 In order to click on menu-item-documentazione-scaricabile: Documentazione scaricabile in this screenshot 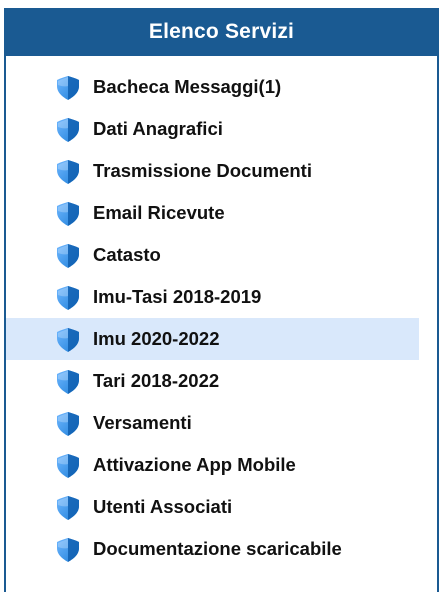, I will do `click(221, 549)`.